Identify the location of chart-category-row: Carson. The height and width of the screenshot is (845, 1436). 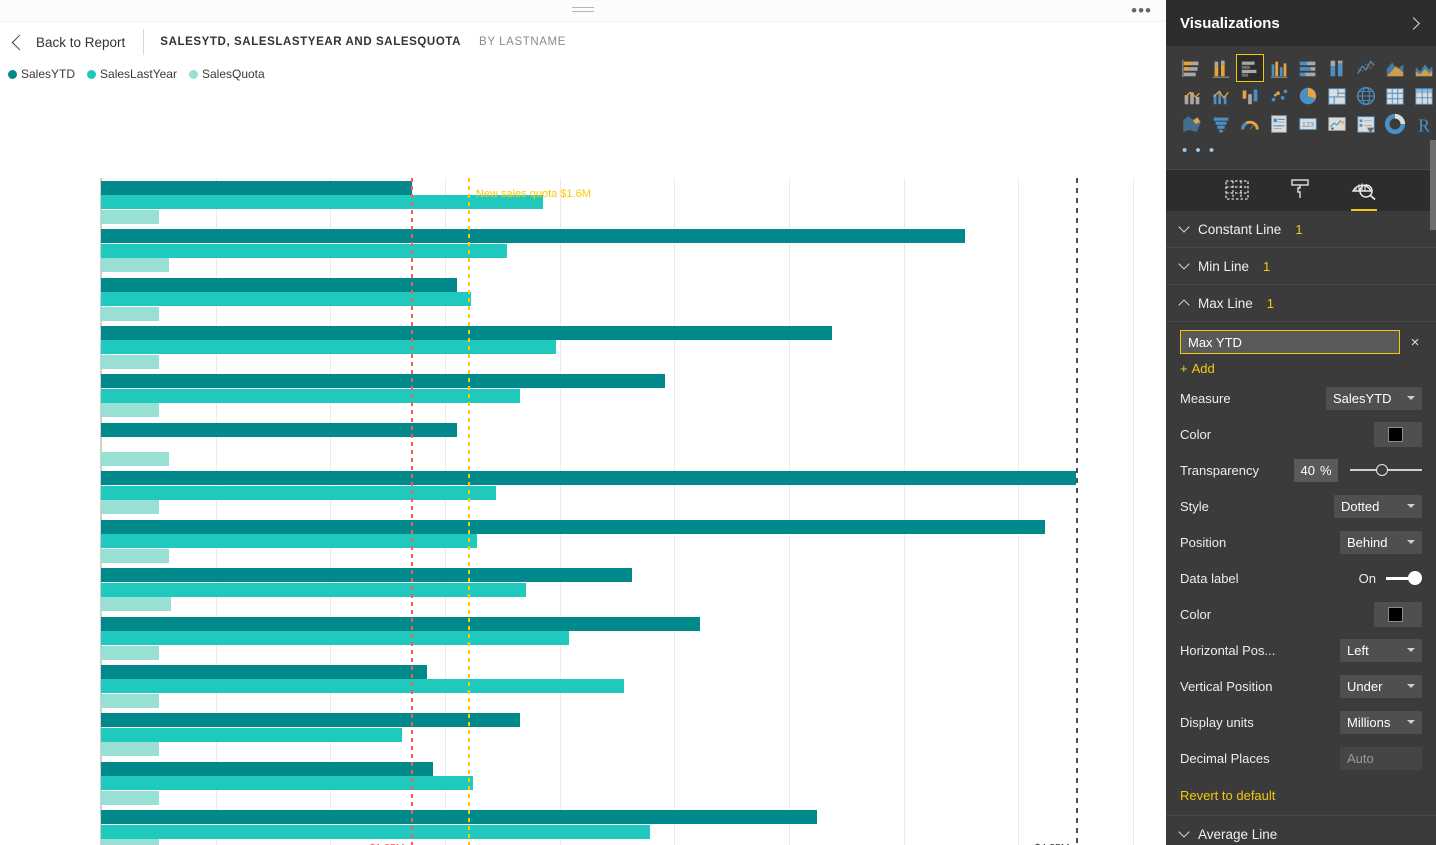
(623, 347).